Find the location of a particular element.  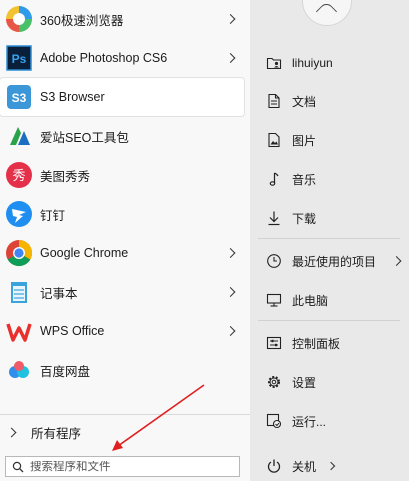

program-label: Google Chrome is located at coordinates (84, 253).